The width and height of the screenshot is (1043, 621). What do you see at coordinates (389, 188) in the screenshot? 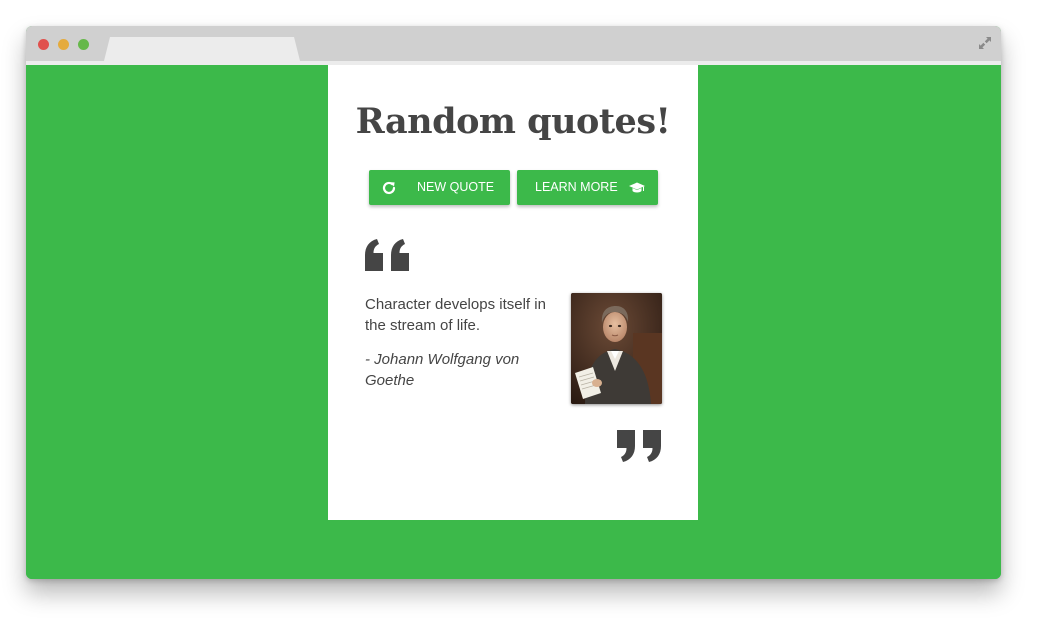
I see `refresh-icon` at bounding box center [389, 188].